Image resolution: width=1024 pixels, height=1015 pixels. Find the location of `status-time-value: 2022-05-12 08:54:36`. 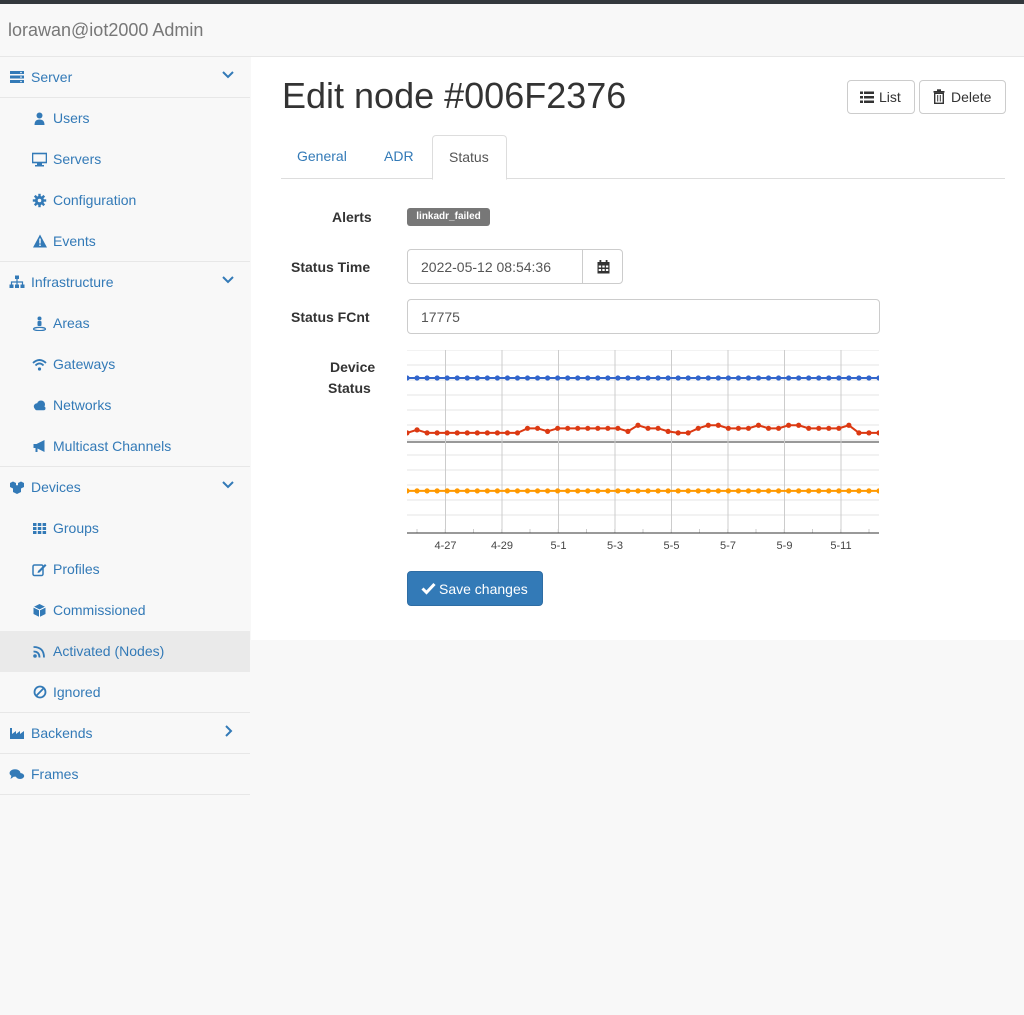

status-time-value: 2022-05-12 08:54:36 is located at coordinates (486, 267).